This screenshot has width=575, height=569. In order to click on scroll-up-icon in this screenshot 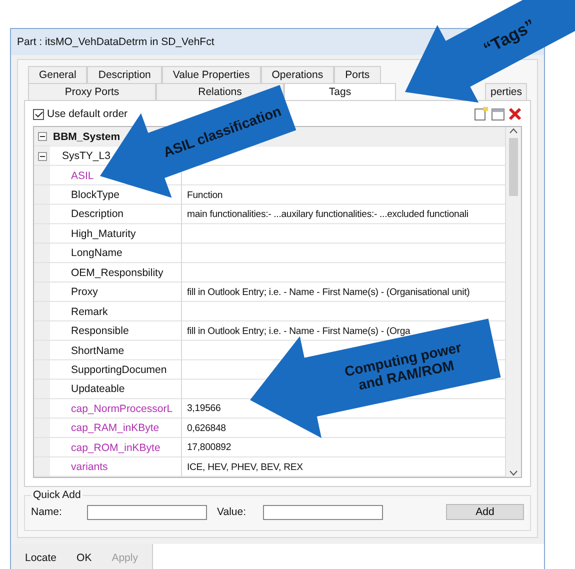, I will do `click(513, 131)`.